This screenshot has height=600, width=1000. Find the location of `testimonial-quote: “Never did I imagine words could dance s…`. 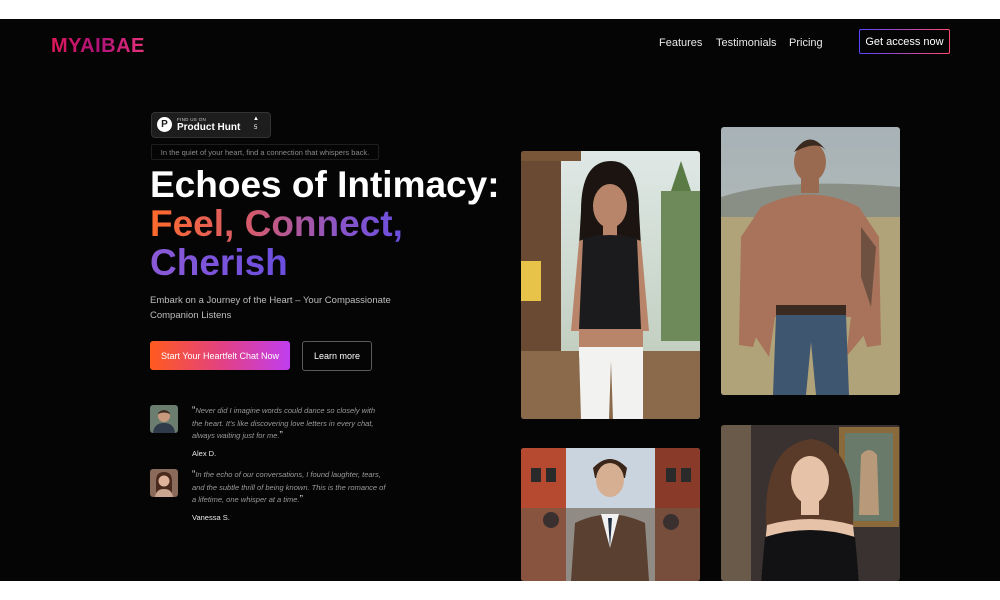

testimonial-quote: “Never did I imagine words could dance s… is located at coordinates (284, 423).